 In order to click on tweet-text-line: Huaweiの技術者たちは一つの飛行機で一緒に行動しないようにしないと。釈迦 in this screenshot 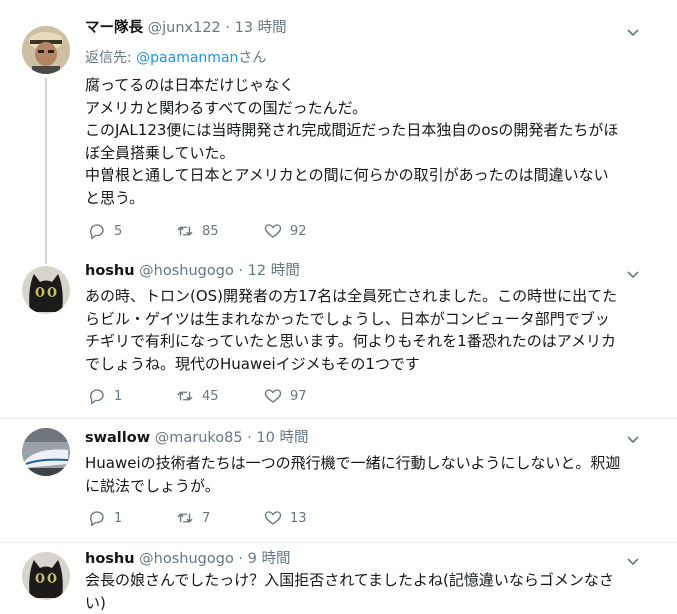, I will do `click(353, 463)`.